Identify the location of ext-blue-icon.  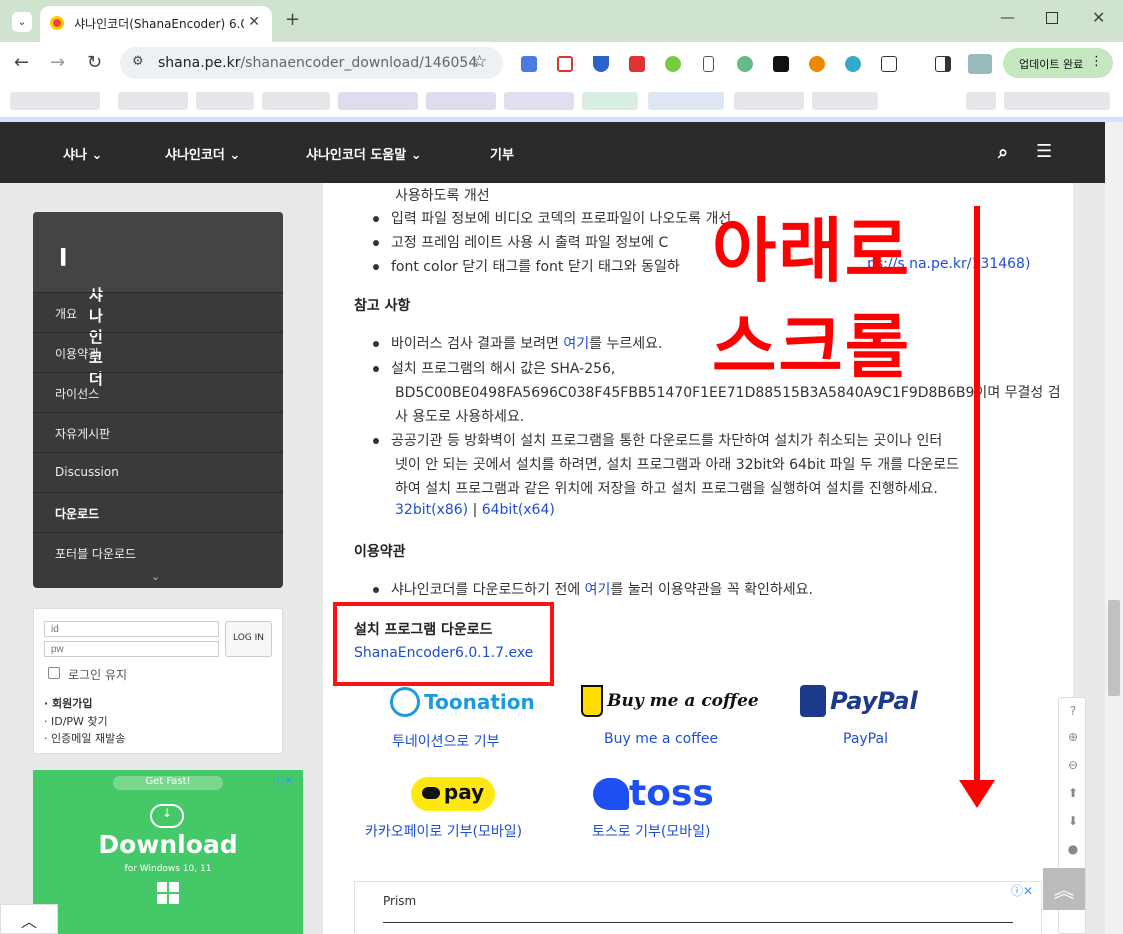
(853, 64).